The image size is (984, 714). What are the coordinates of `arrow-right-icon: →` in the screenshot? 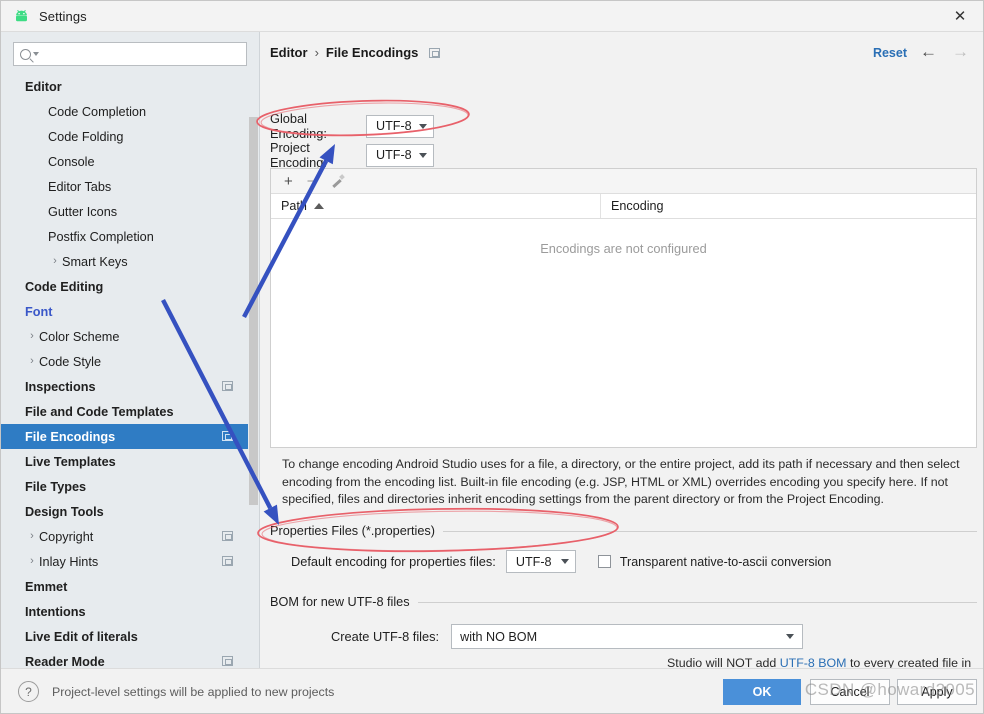 It's located at (960, 51).